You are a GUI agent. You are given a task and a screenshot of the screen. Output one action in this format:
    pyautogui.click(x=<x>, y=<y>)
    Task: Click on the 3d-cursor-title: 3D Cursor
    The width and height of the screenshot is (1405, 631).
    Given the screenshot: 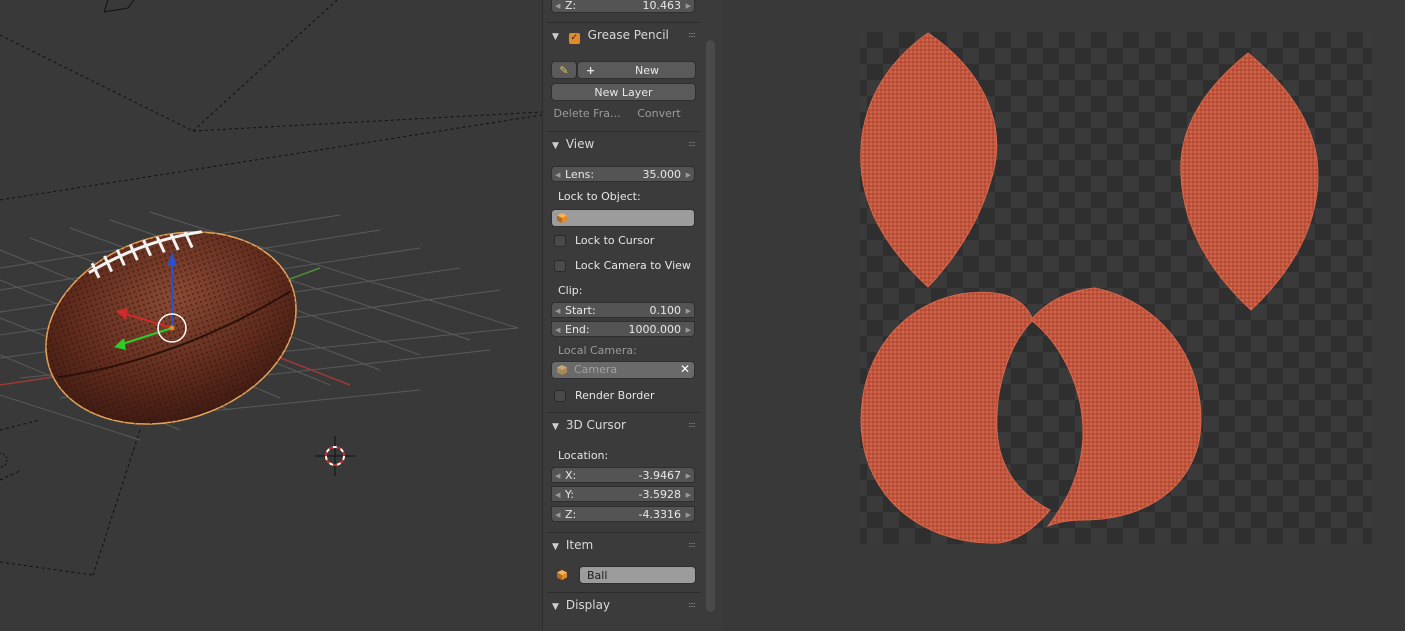 What is the action you would take?
    pyautogui.click(x=595, y=425)
    